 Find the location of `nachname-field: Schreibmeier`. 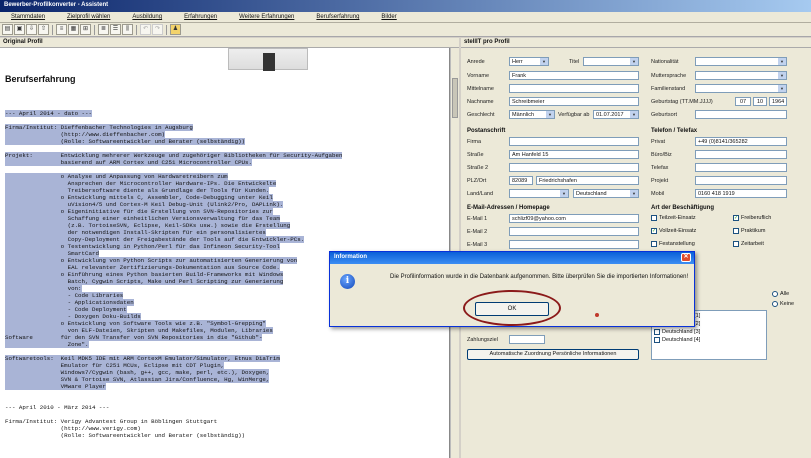

nachname-field: Schreibmeier is located at coordinates (574, 101).